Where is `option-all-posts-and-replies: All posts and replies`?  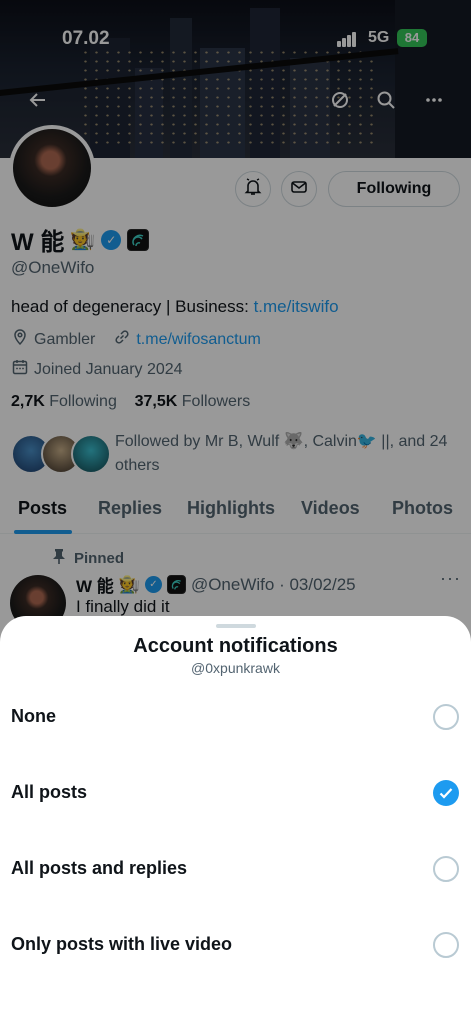 option-all-posts-and-replies: All posts and replies is located at coordinates (235, 869).